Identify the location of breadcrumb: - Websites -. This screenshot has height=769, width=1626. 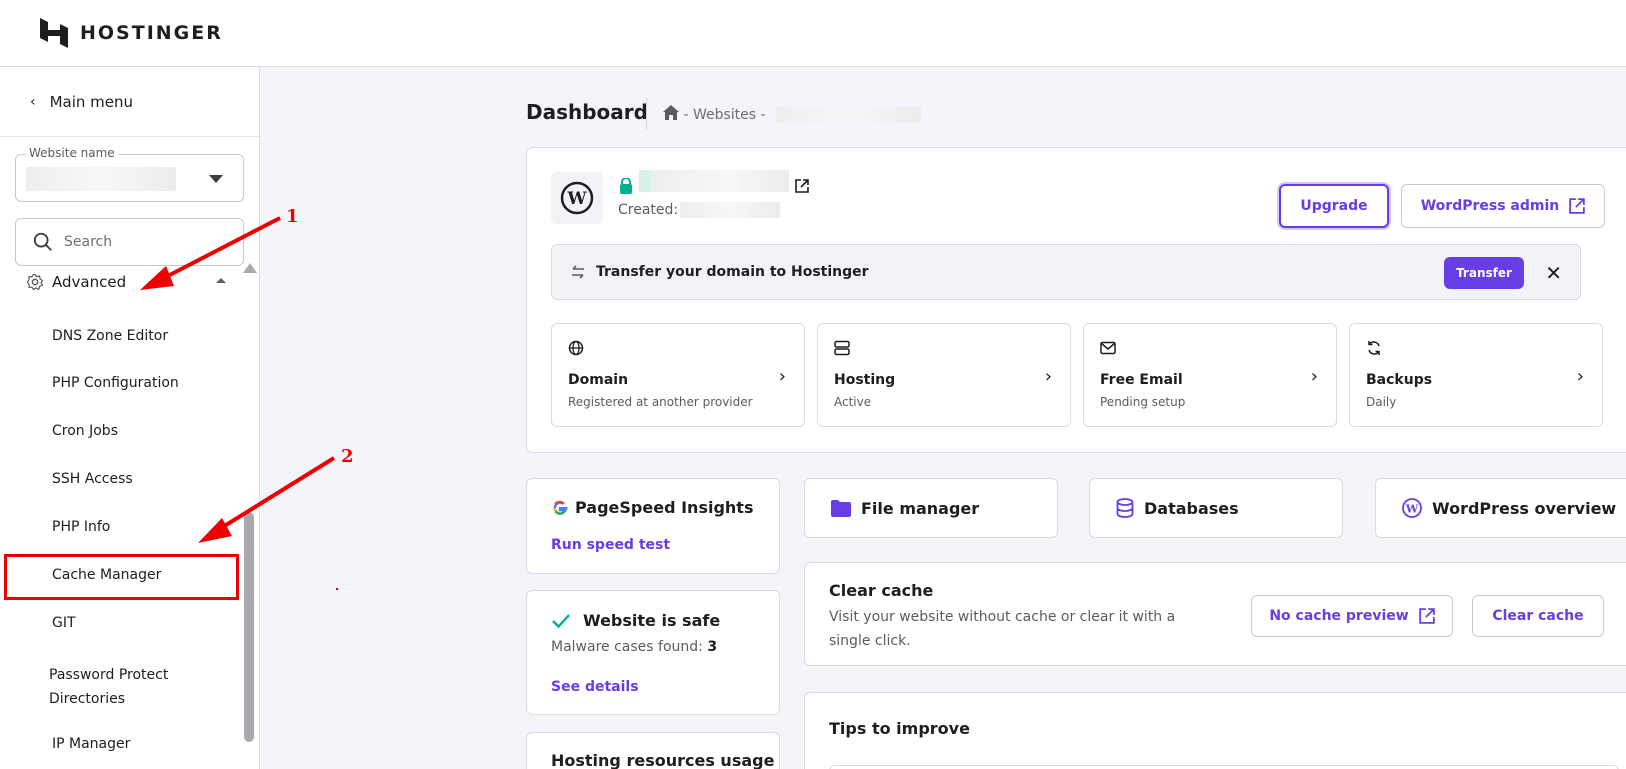
(792, 114).